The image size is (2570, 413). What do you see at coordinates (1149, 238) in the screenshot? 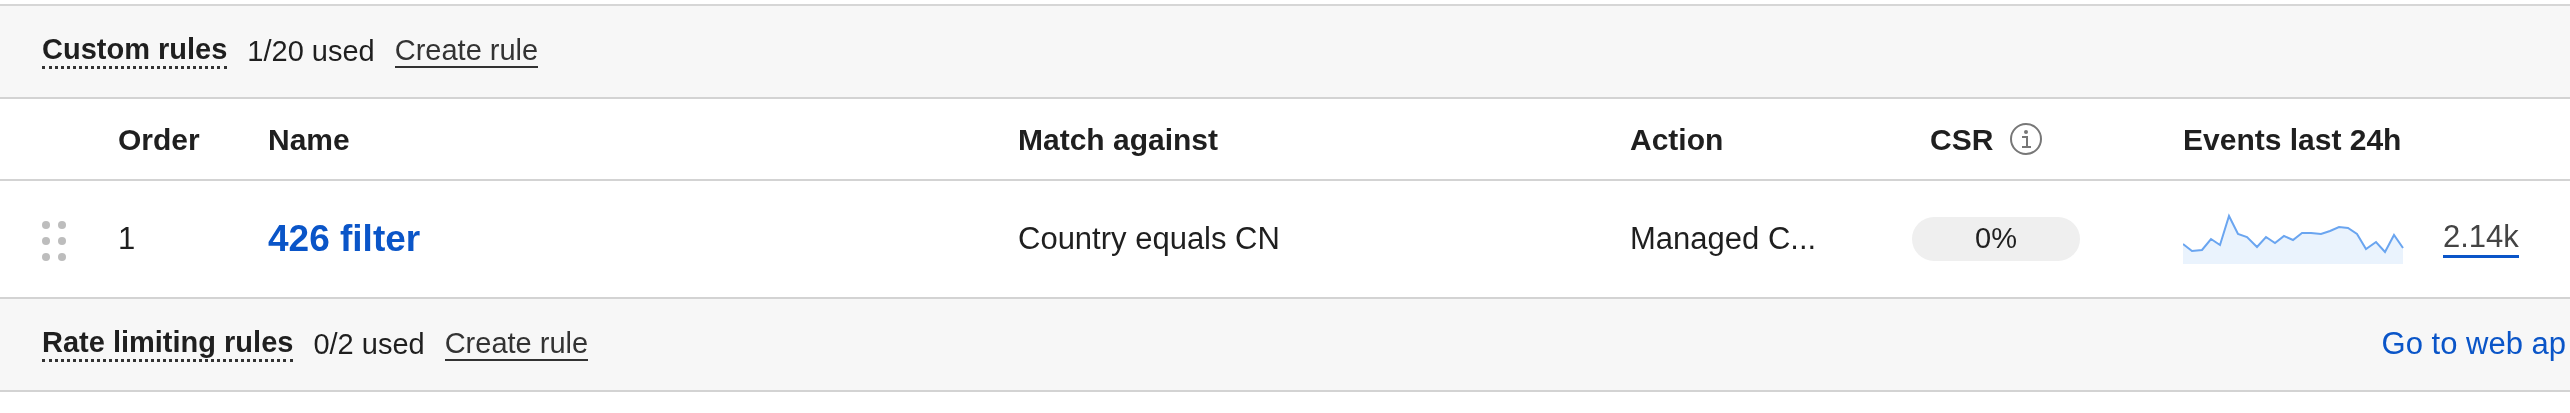
I see `match-text: Country equals CN` at bounding box center [1149, 238].